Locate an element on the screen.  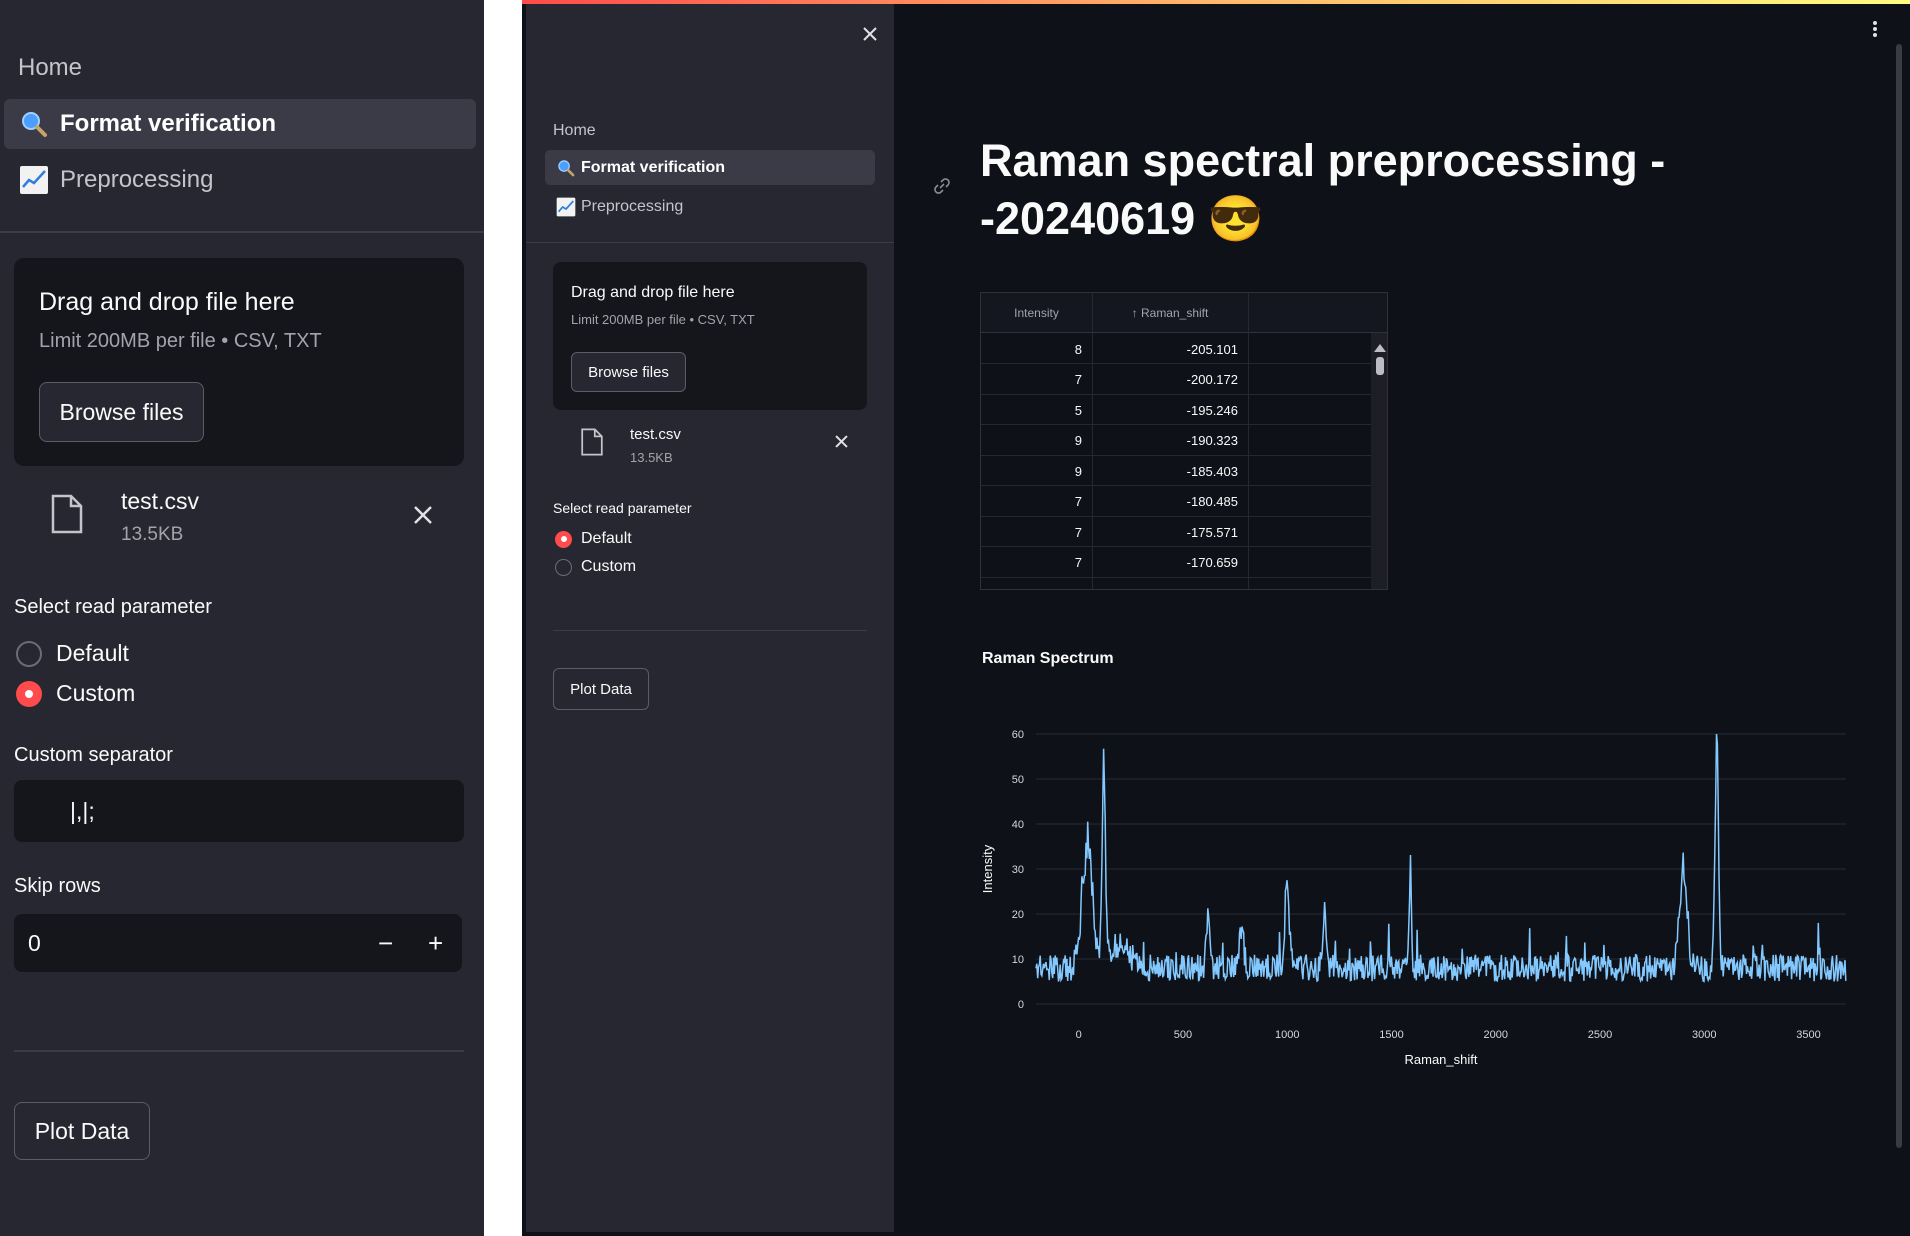
page-scrollbar is located at coordinates (1899, 596).